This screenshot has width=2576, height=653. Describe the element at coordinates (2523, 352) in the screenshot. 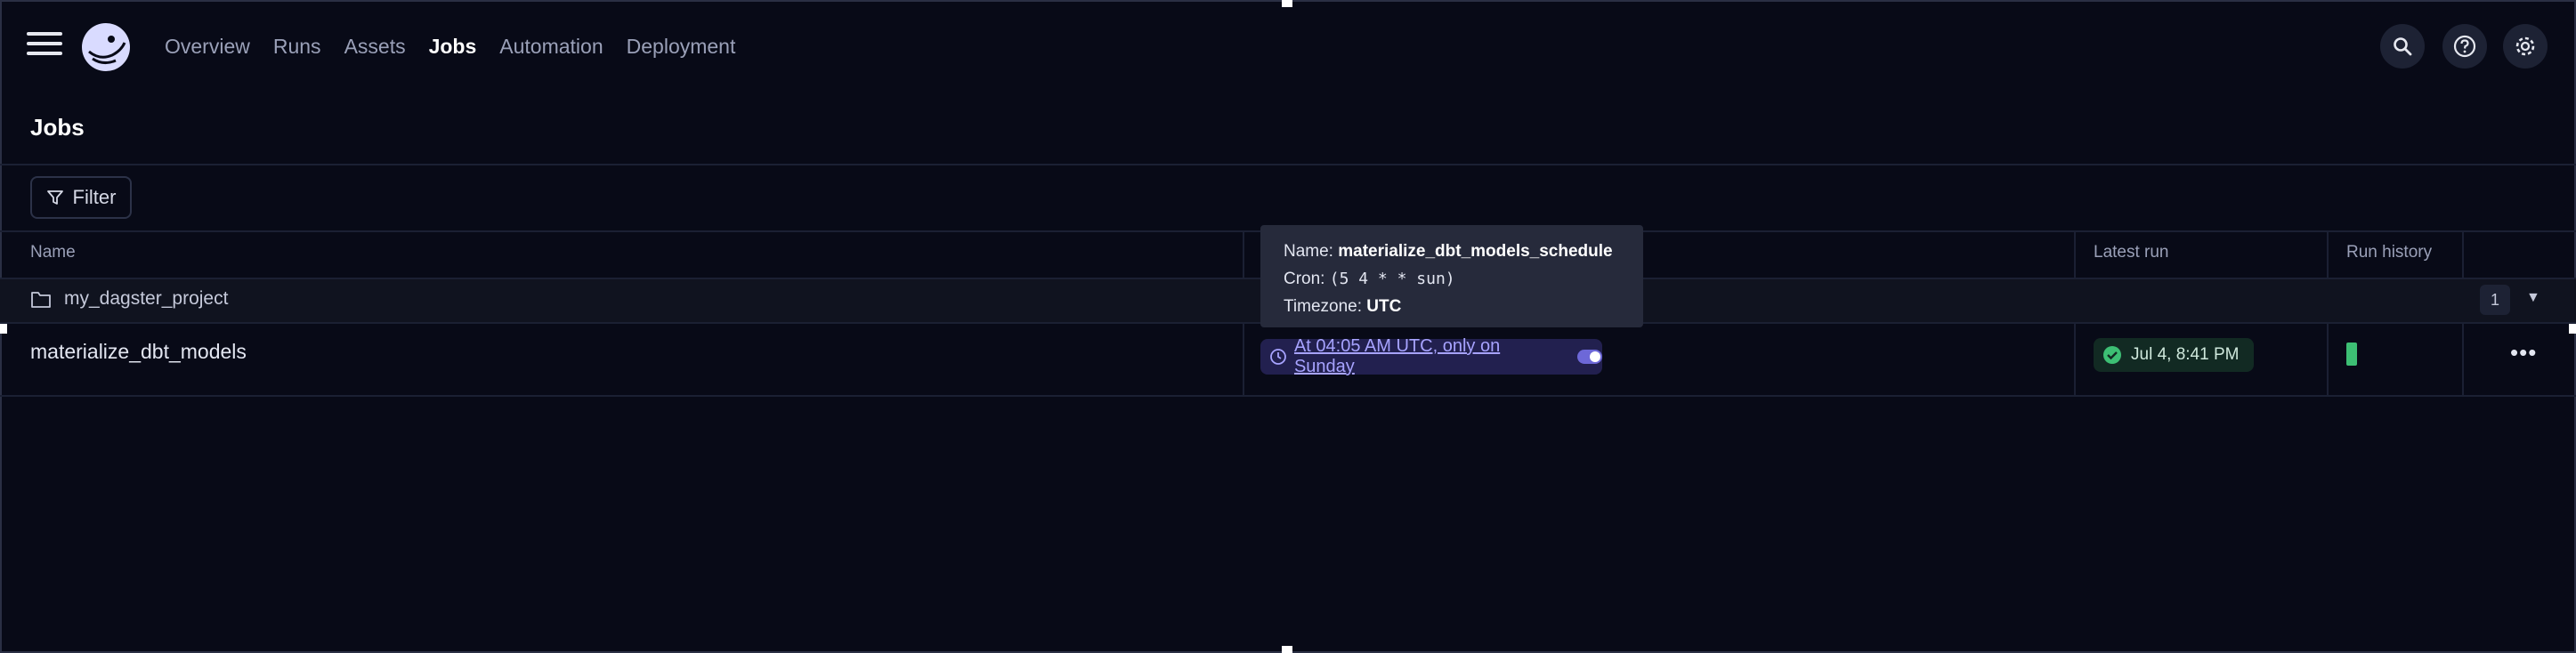

I see `more-icon: •••` at that location.